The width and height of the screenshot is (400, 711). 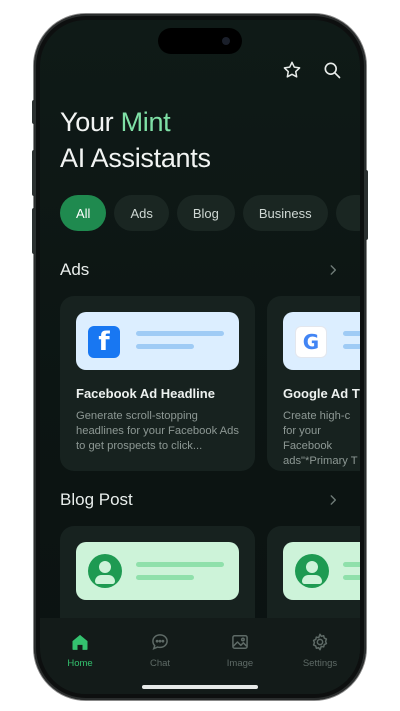 I want to click on tab-label: Settings, so click(x=320, y=663).